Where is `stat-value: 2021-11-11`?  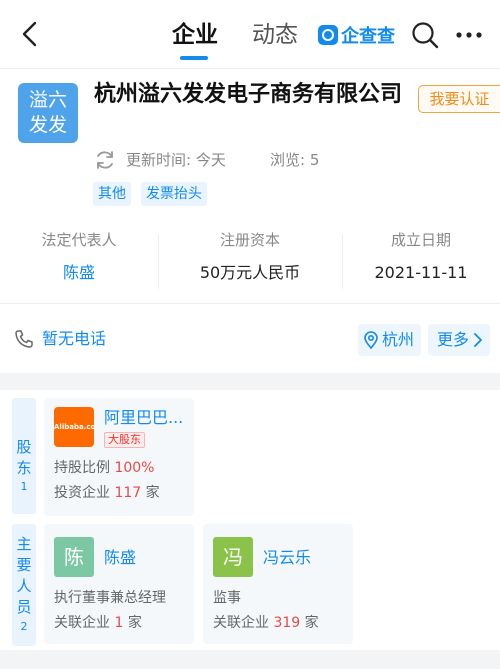
stat-value: 2021-11-11 is located at coordinates (421, 272).